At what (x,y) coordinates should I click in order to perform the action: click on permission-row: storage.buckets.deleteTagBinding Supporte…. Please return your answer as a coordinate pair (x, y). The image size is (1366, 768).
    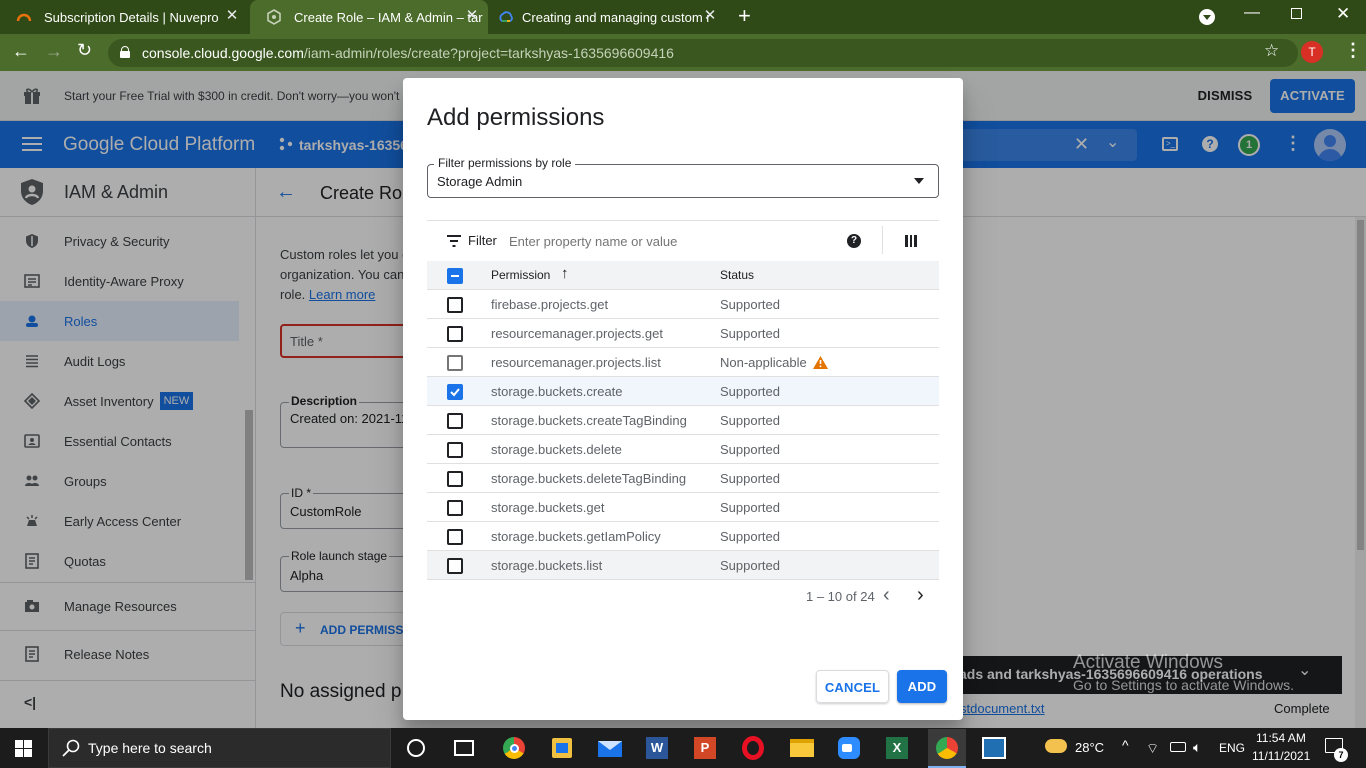
    Looking at the image, I should click on (683, 478).